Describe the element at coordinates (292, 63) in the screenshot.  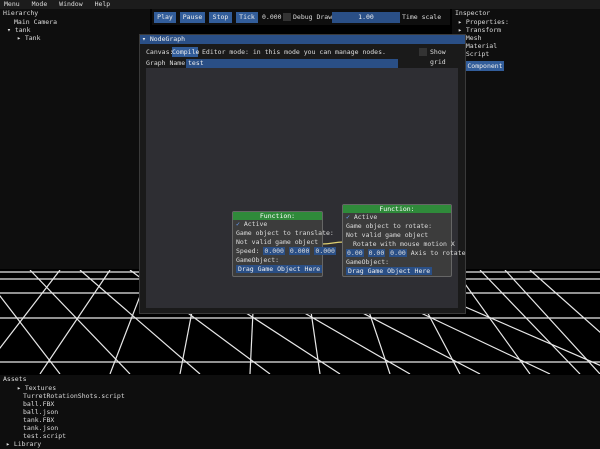
I see `graph-name-input: test` at that location.